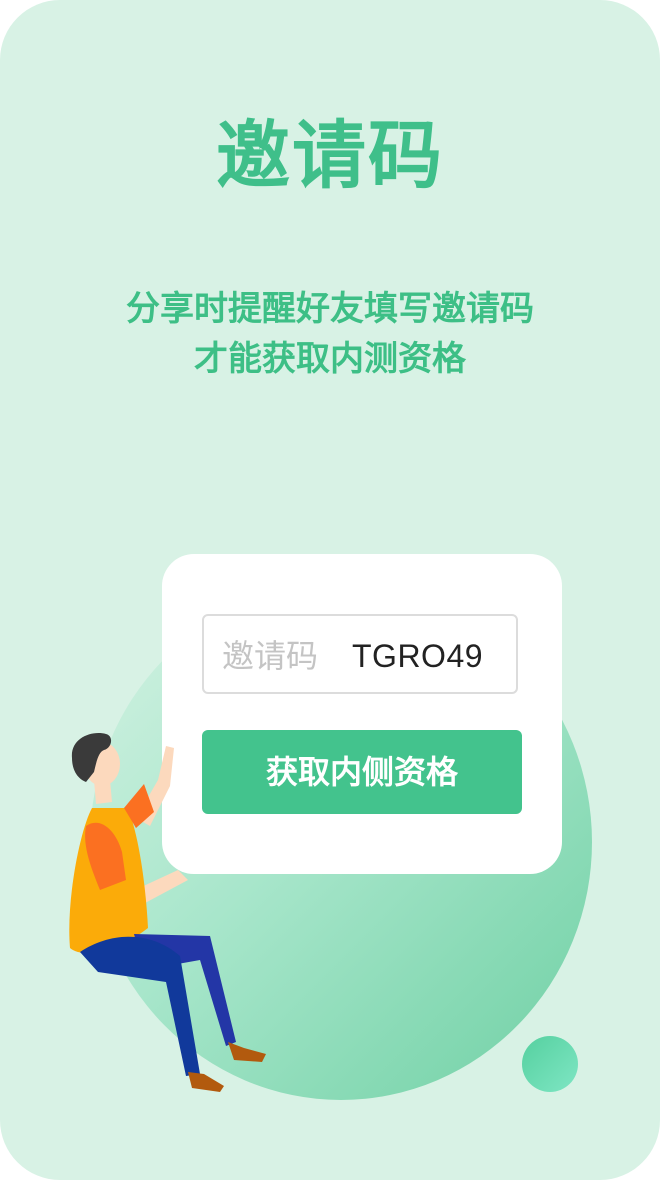 The width and height of the screenshot is (660, 1180). What do you see at coordinates (330, 359) in the screenshot?
I see `subtitle-line-2: 才能获取内测资格` at bounding box center [330, 359].